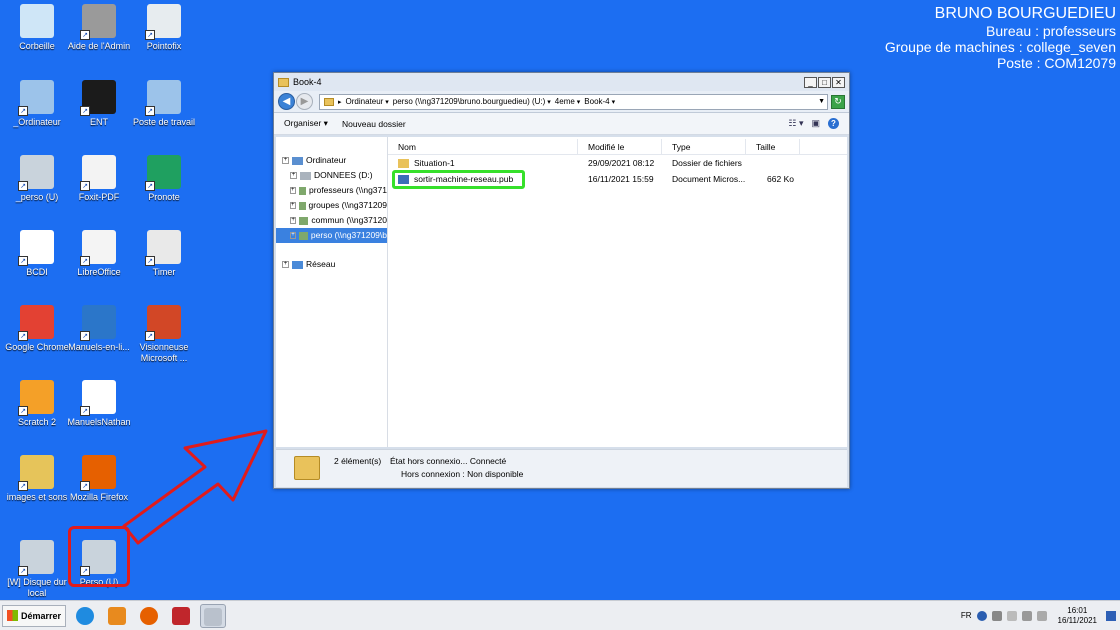  Describe the element at coordinates (1077, 610) in the screenshot. I see `clock-time: 16:01` at that location.